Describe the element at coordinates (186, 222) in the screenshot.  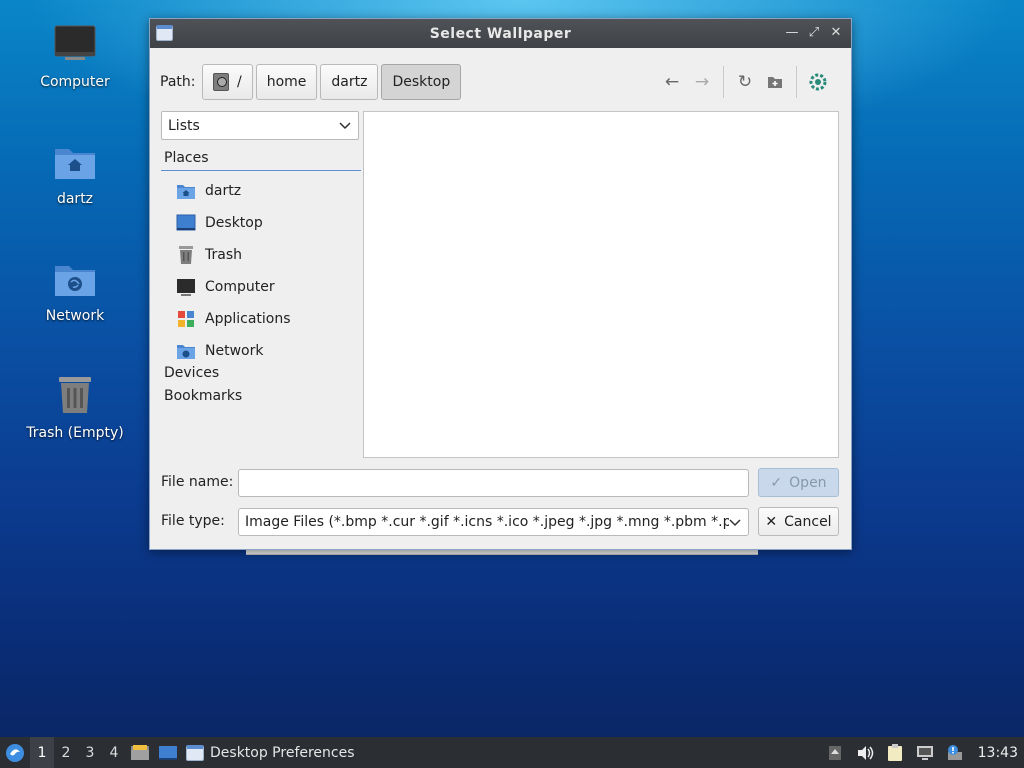
I see `desktop-icon` at that location.